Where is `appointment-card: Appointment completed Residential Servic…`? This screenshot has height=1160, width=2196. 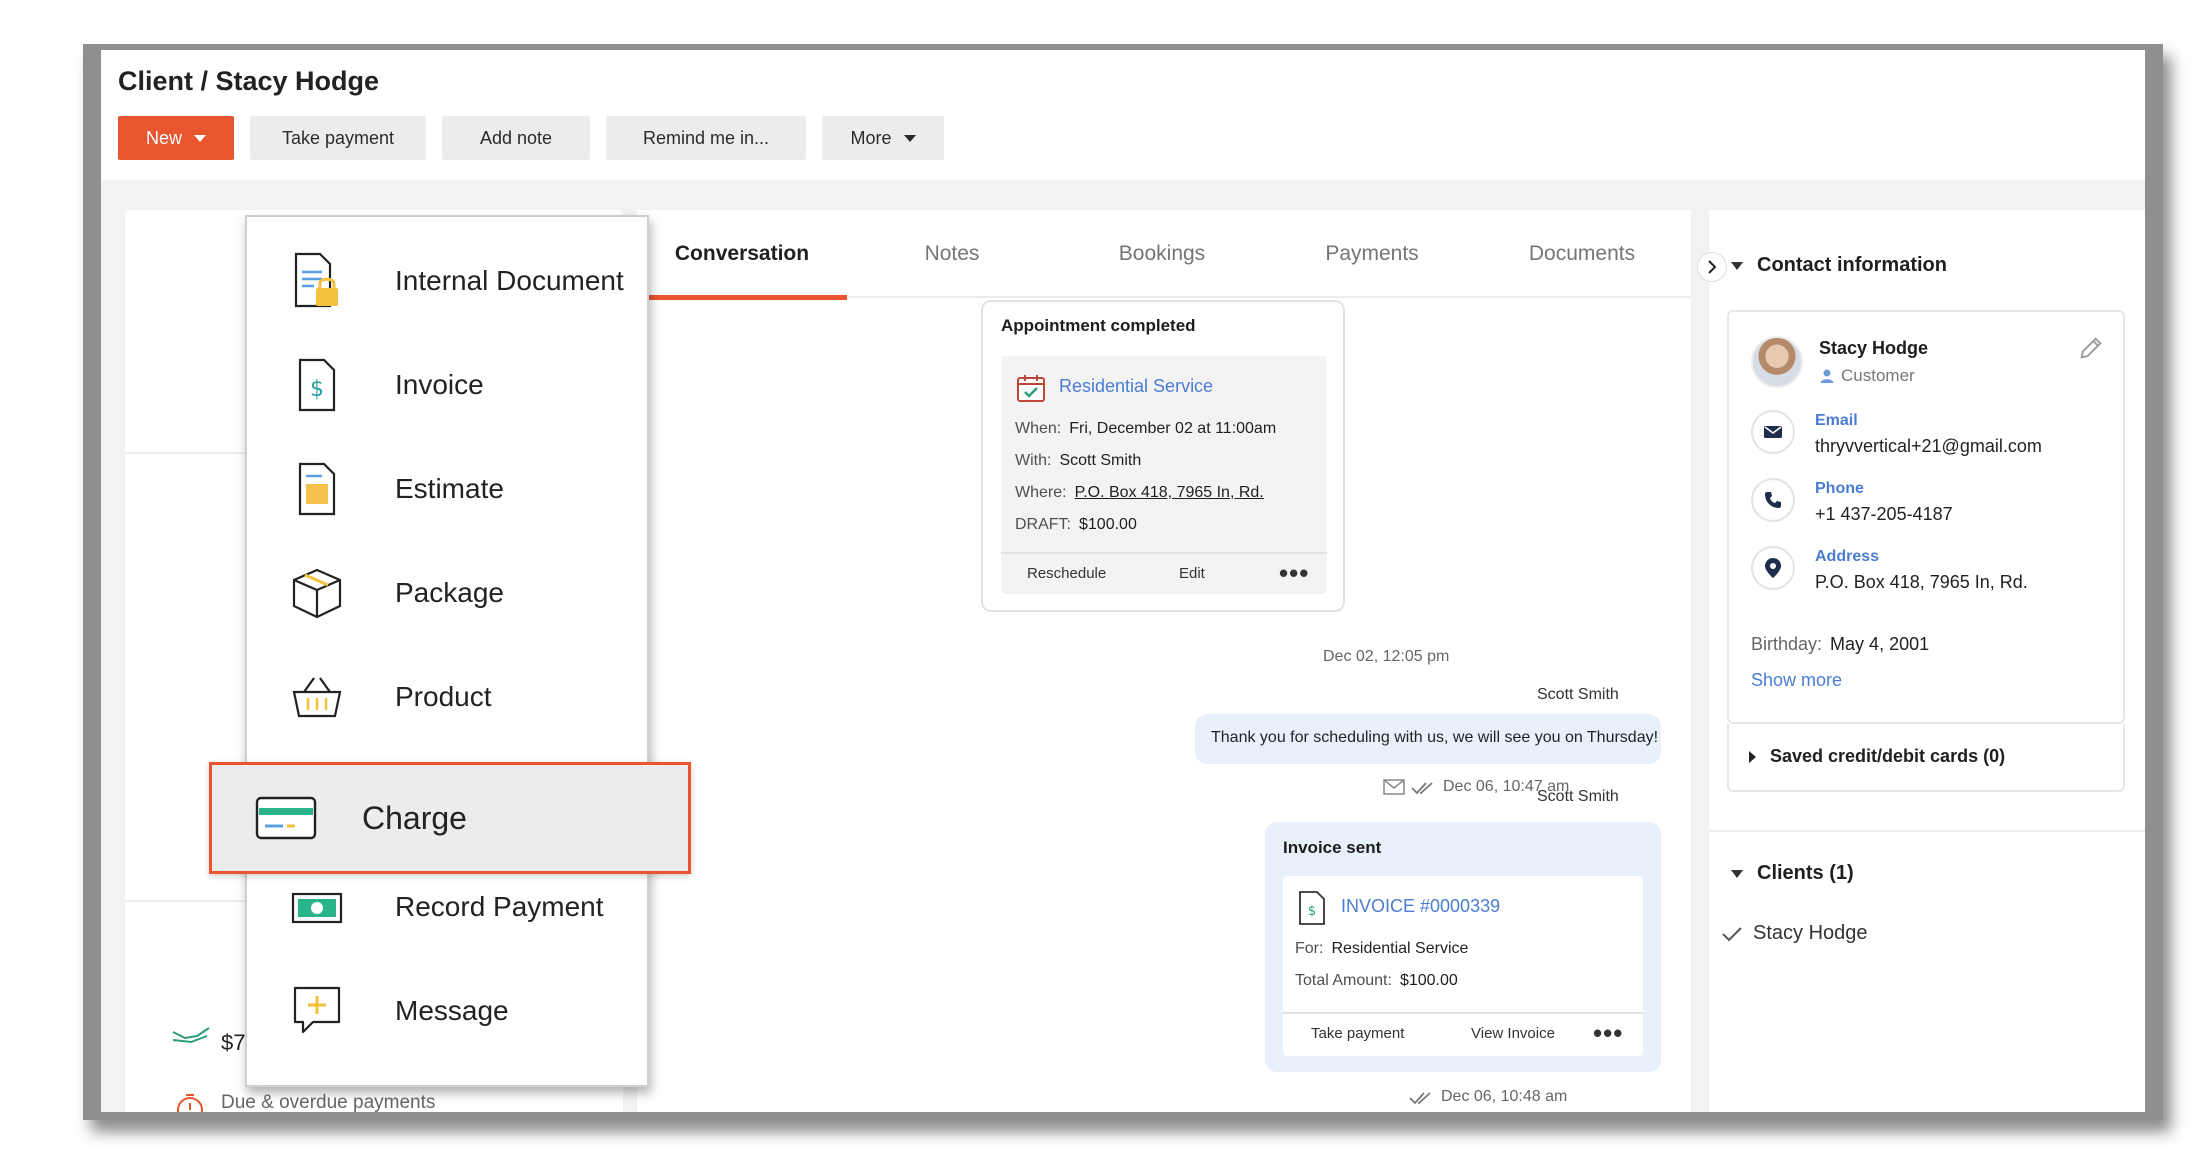
appointment-card: Appointment completed Residential Servic… is located at coordinates (1163, 456).